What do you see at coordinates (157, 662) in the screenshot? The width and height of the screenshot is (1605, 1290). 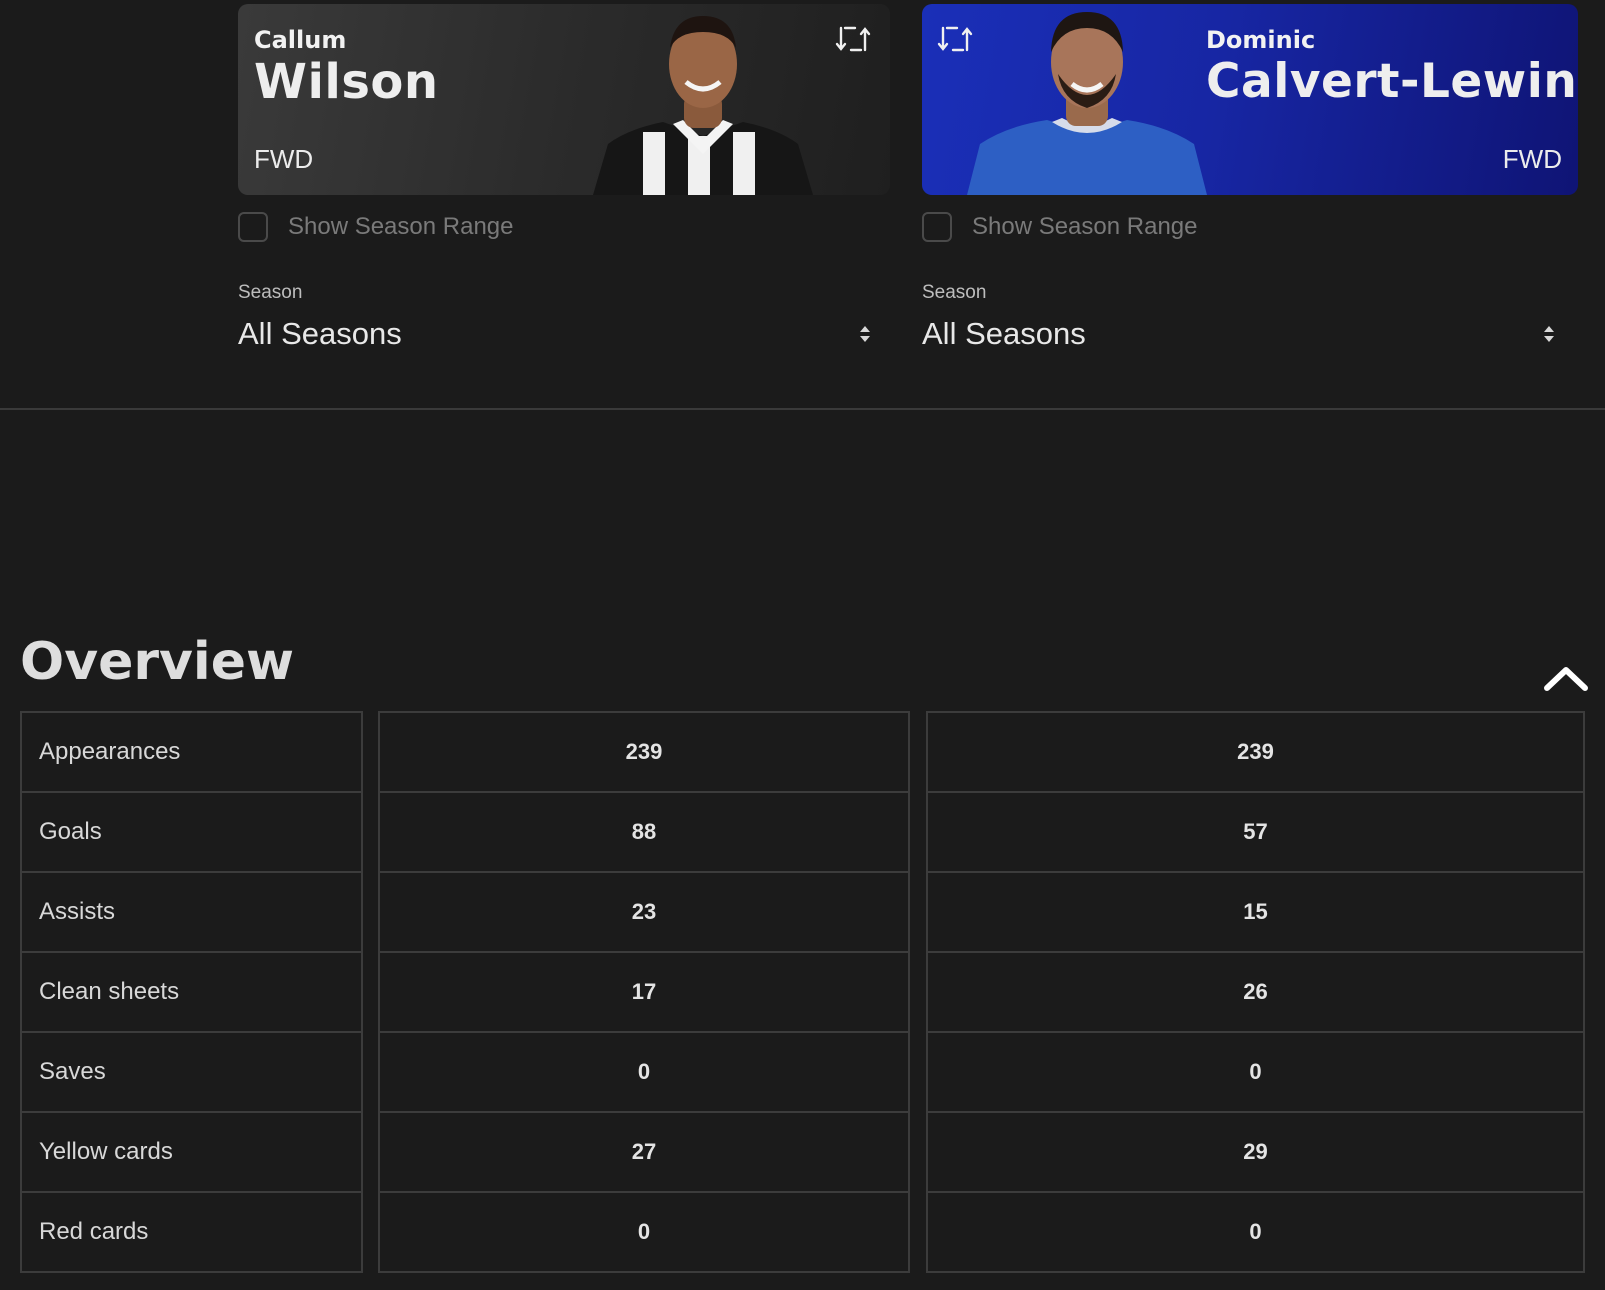 I see `overview-title: Overview` at bounding box center [157, 662].